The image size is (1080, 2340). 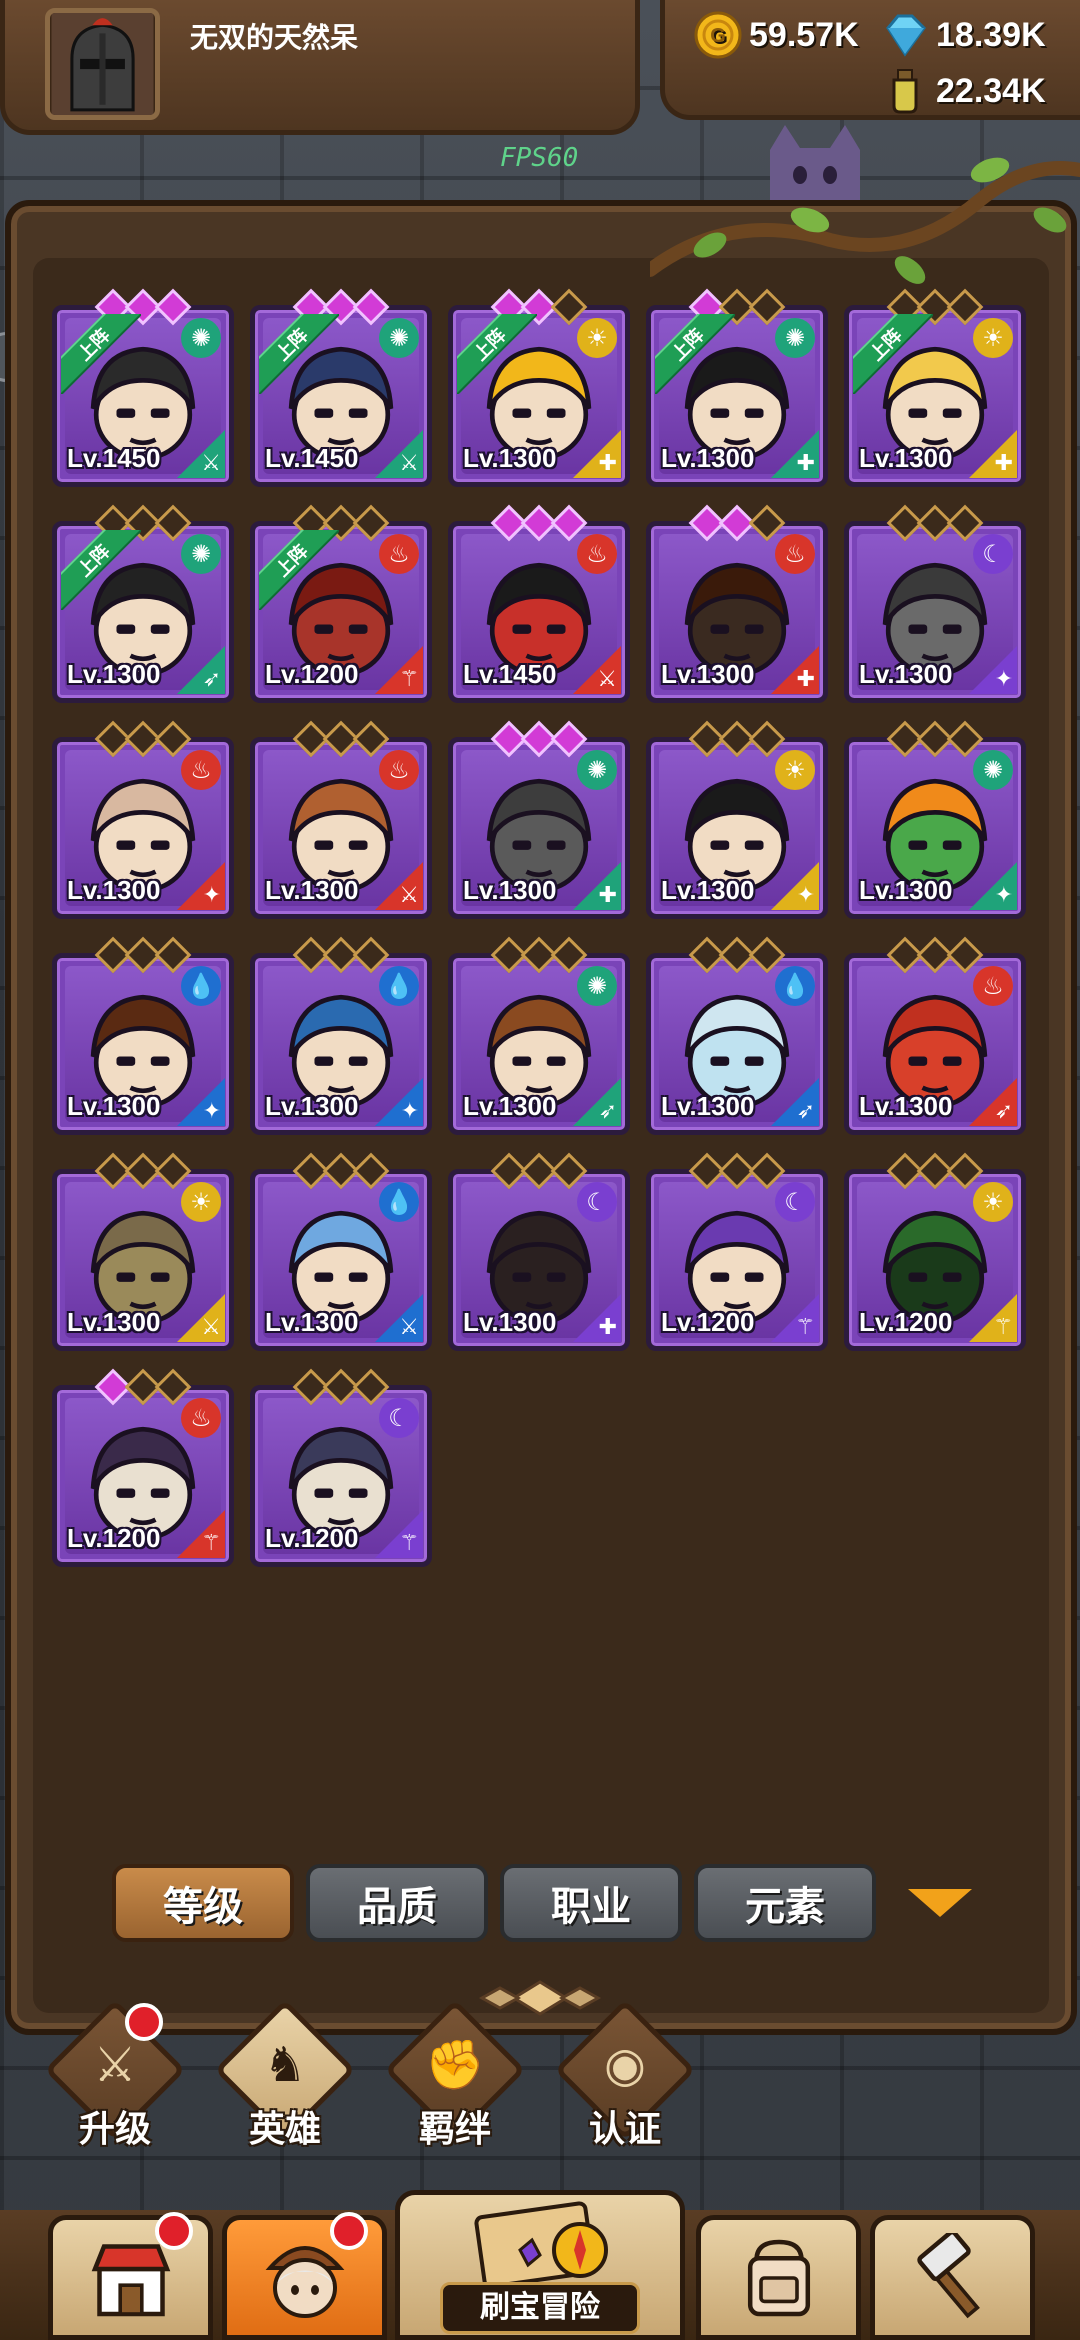 I want to click on subnav-hero: ♞ 英雄, so click(x=278, y=2074).